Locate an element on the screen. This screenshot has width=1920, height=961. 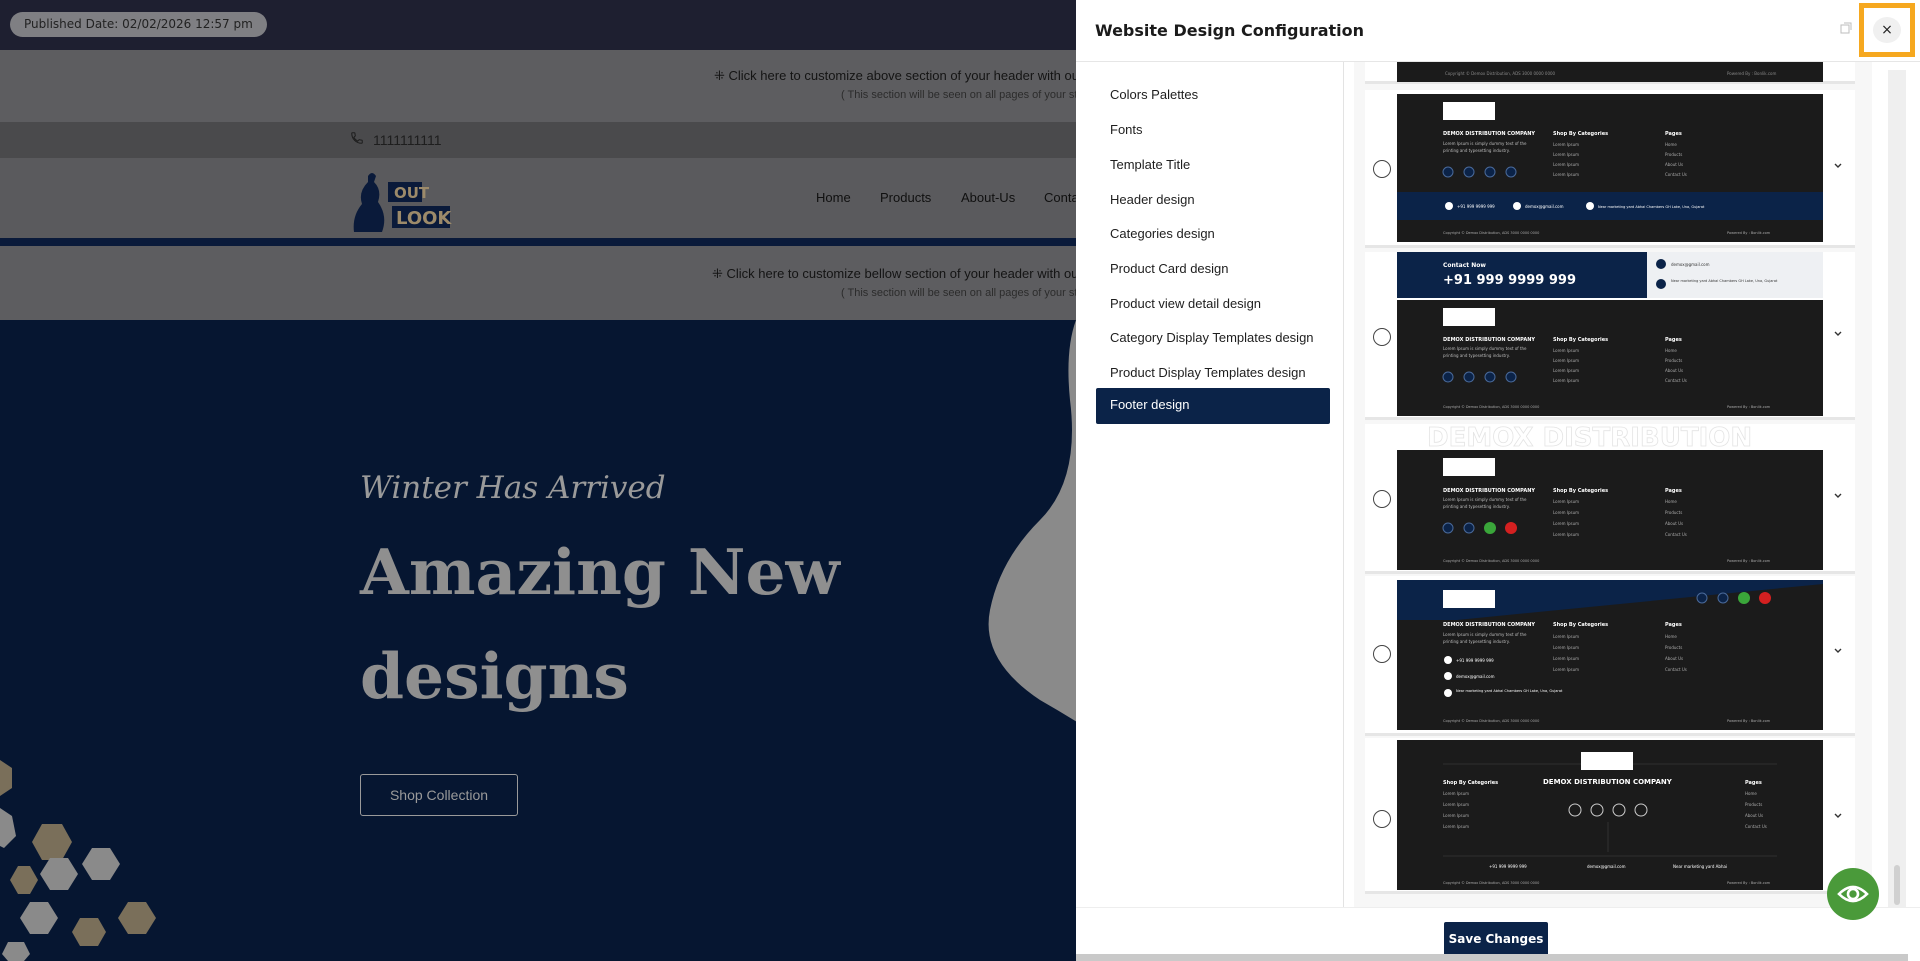
eye-icon is located at coordinates (1853, 894).